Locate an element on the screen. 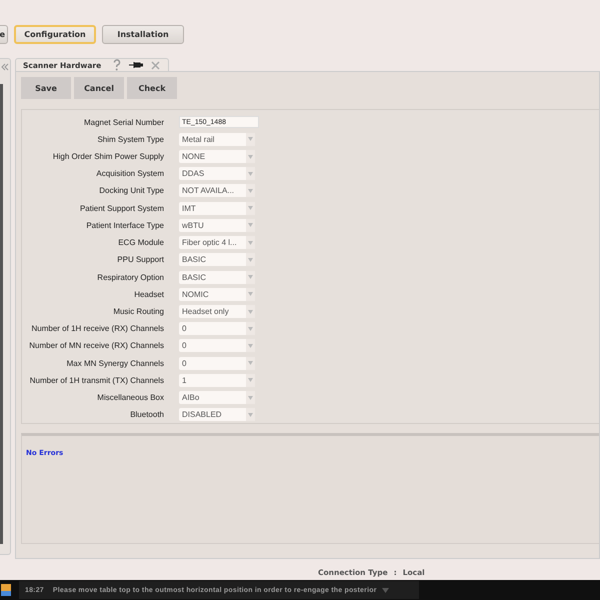 The width and height of the screenshot is (600, 600). field-label: Docking Unit Type is located at coordinates (131, 191).